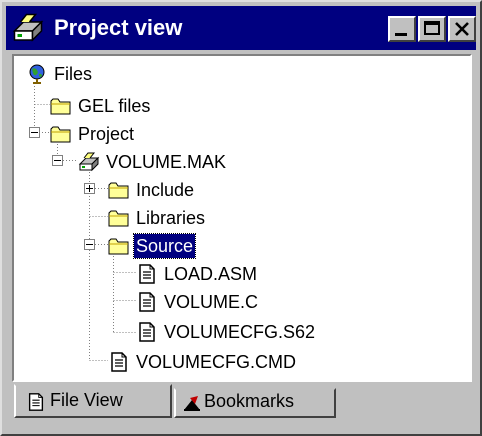  What do you see at coordinates (402, 29) in the screenshot?
I see `minimize-button` at bounding box center [402, 29].